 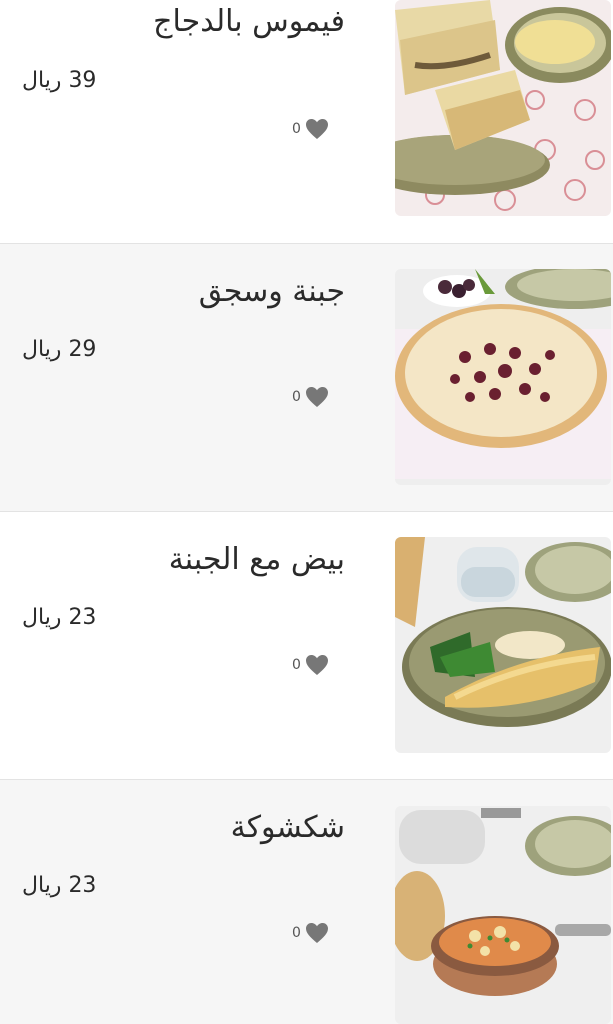 What do you see at coordinates (503, 915) in the screenshot?
I see `shakshuka-photo` at bounding box center [503, 915].